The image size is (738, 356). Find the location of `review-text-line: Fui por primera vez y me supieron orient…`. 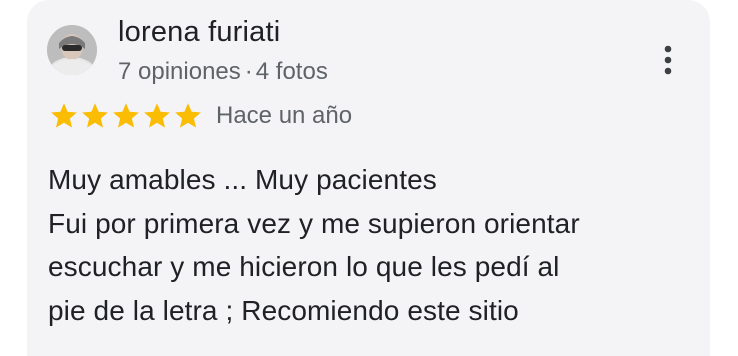

review-text-line: Fui por primera vez y me supieron orient… is located at coordinates (314, 223).